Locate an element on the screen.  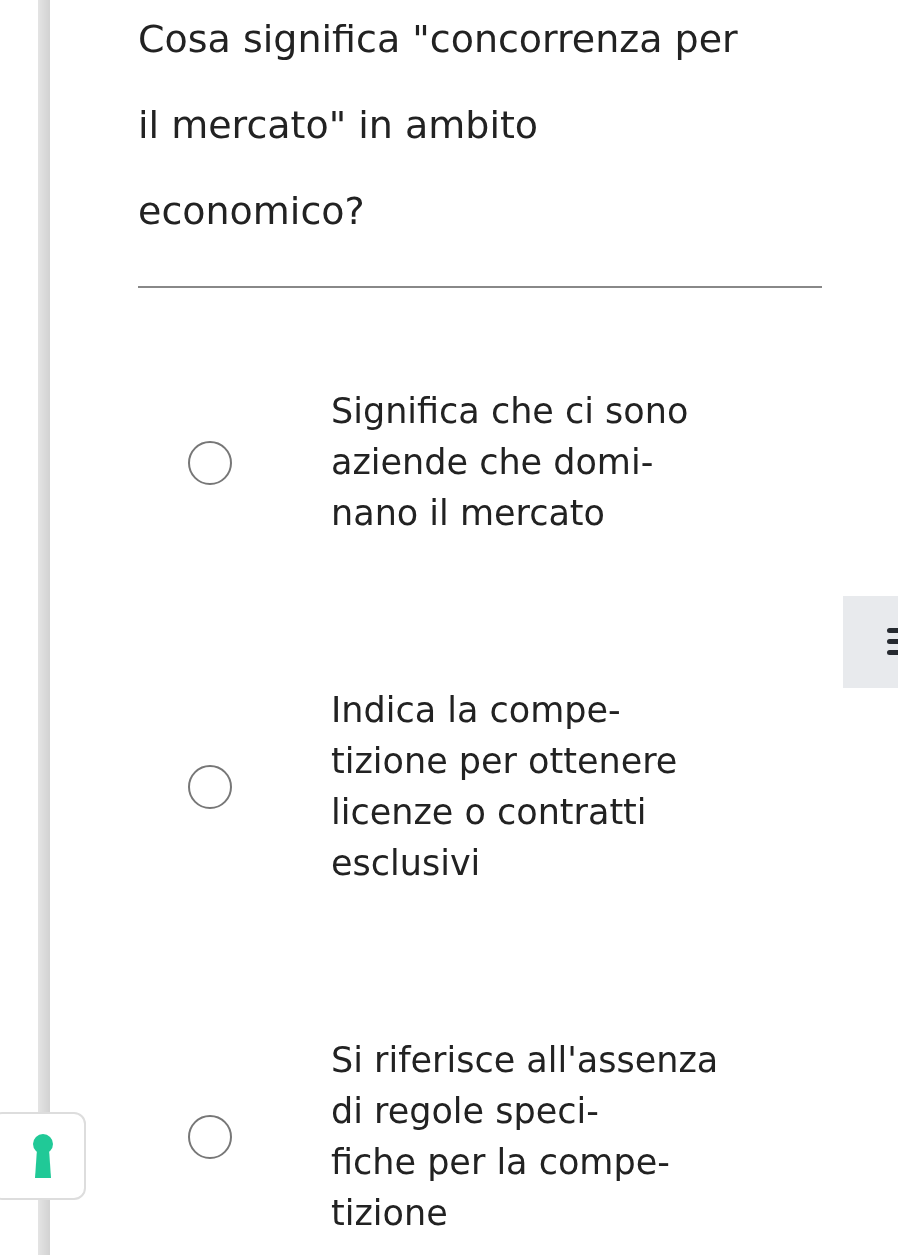
keyhole-icon is located at coordinates (43, 1156).